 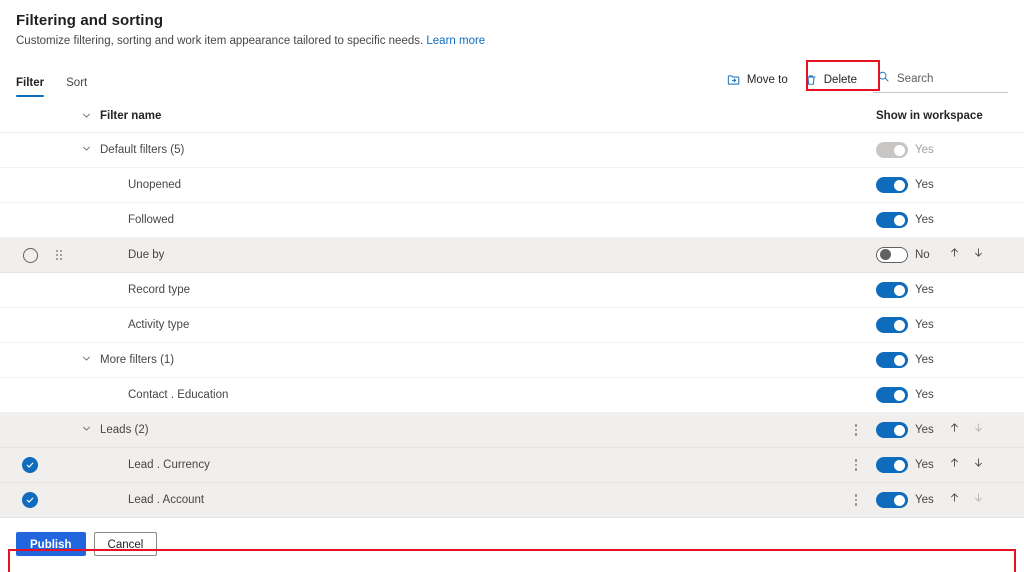 I want to click on row-name-cell: Unopened, so click(x=468, y=185).